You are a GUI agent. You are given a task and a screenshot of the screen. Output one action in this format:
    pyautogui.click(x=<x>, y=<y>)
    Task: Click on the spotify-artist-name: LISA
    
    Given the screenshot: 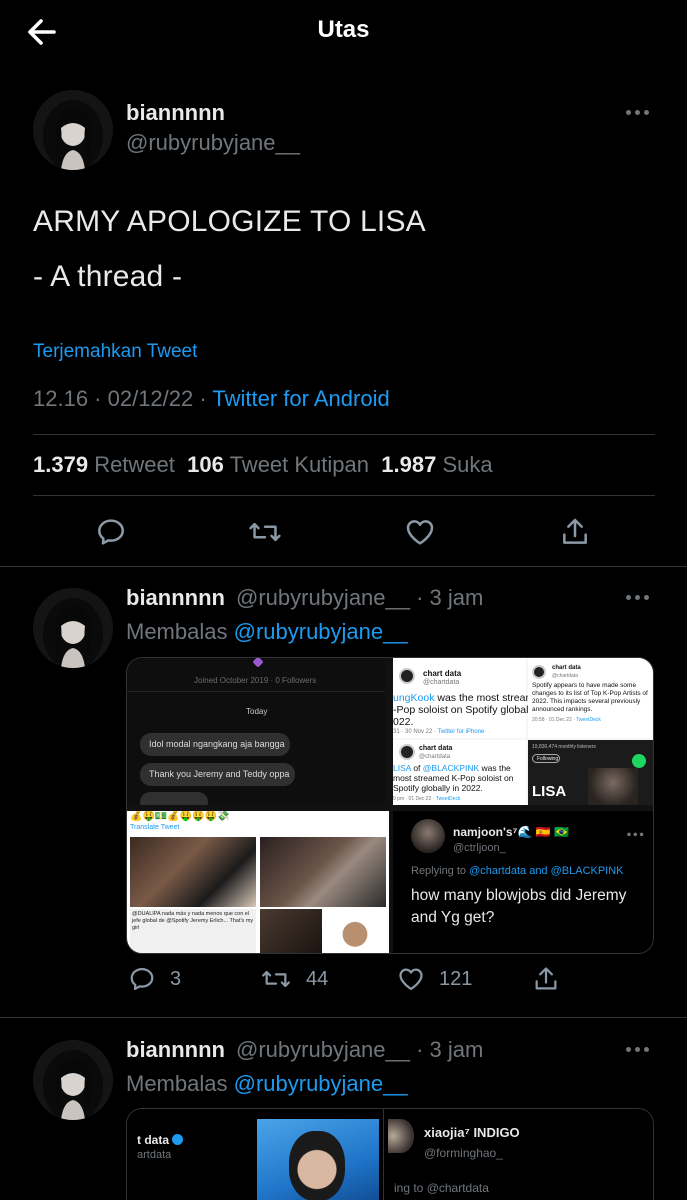 What is the action you would take?
    pyautogui.click(x=549, y=791)
    